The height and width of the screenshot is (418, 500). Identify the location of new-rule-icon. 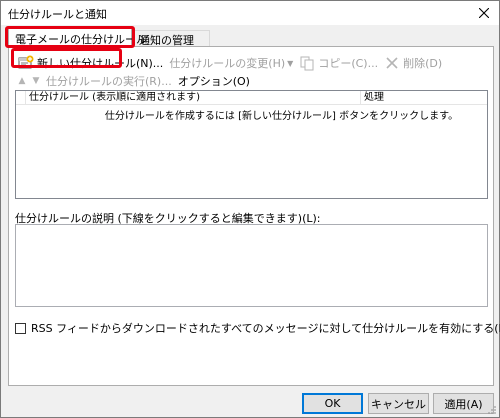
(26, 62).